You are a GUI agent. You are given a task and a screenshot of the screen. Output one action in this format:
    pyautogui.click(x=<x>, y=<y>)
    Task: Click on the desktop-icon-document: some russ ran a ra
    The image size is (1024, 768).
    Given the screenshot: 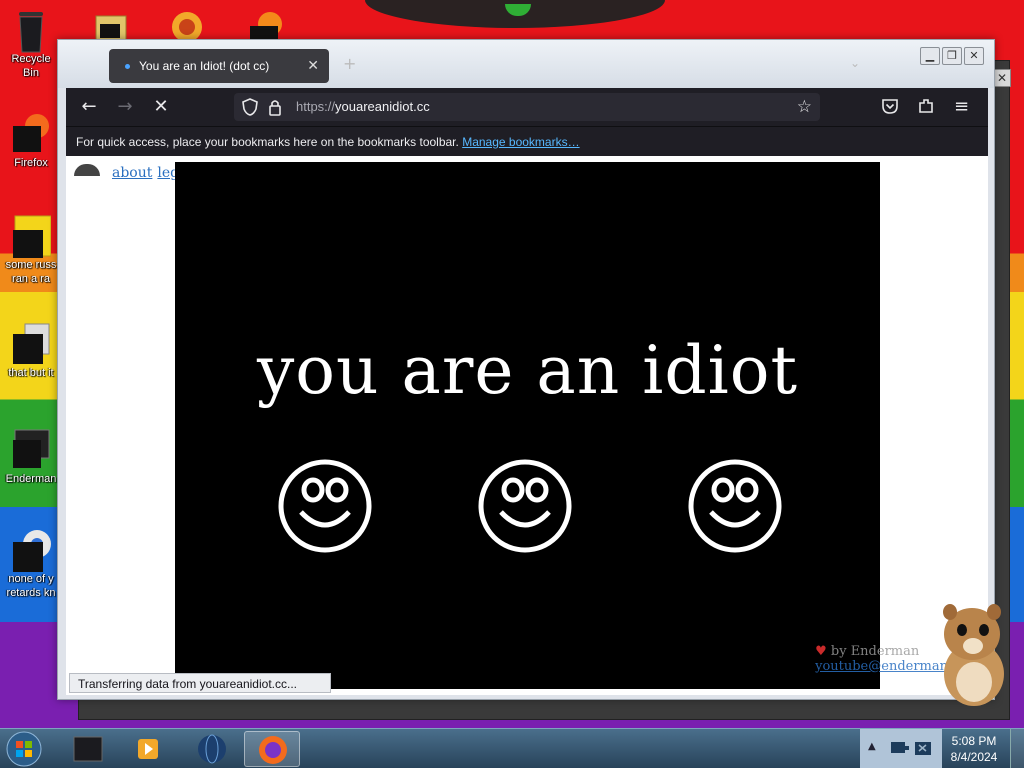 What is the action you would take?
    pyautogui.click(x=31, y=250)
    